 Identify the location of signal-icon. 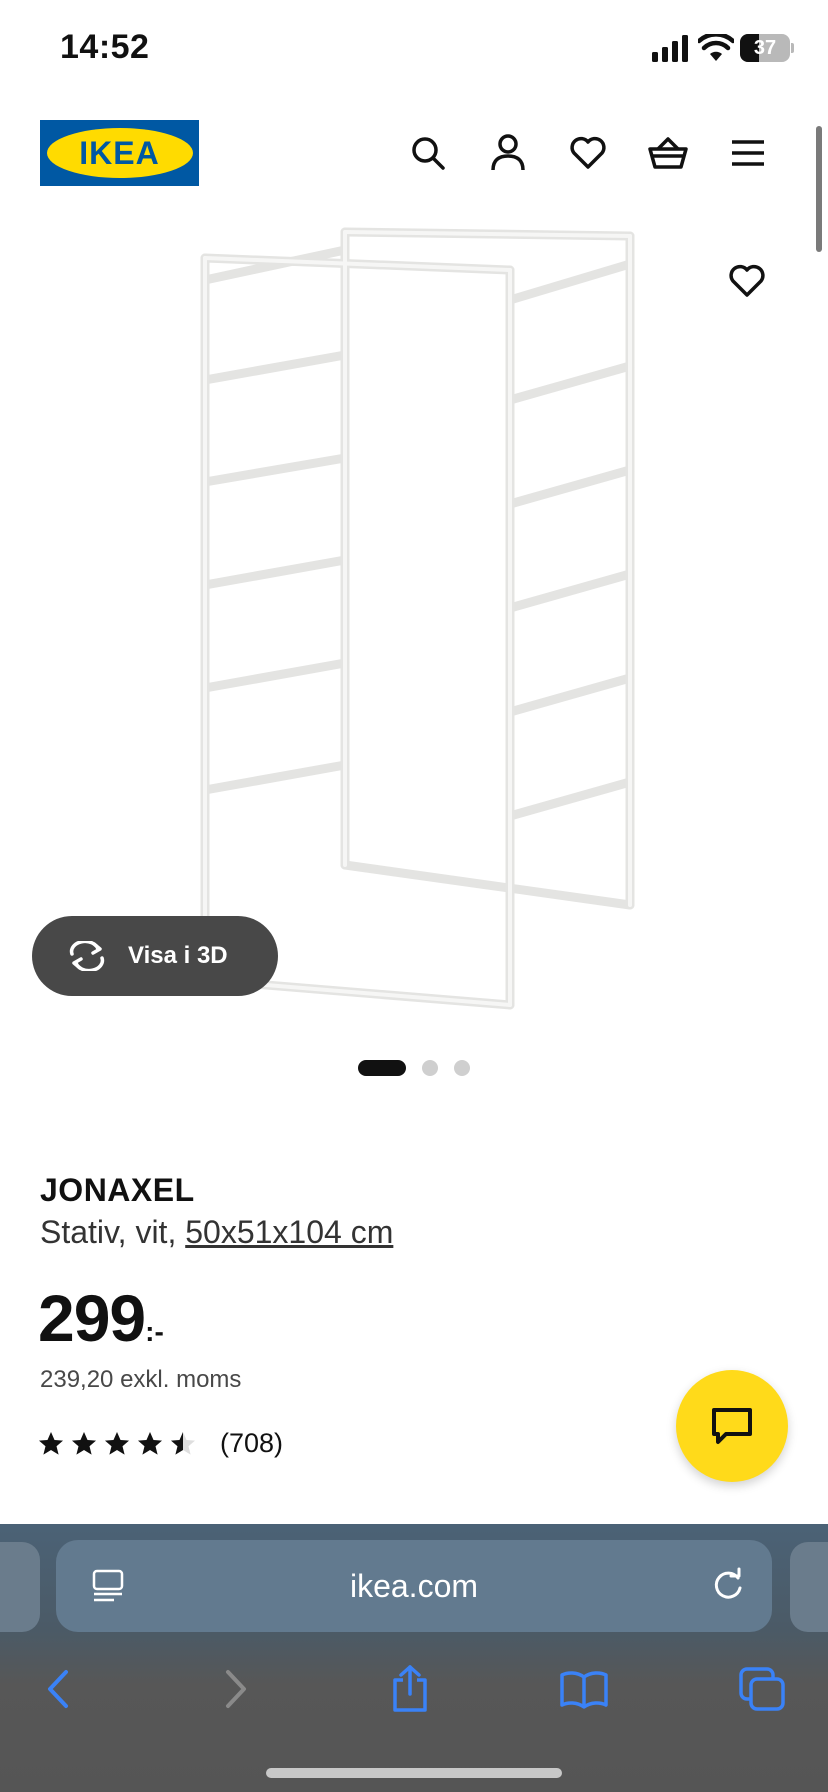
(670, 48).